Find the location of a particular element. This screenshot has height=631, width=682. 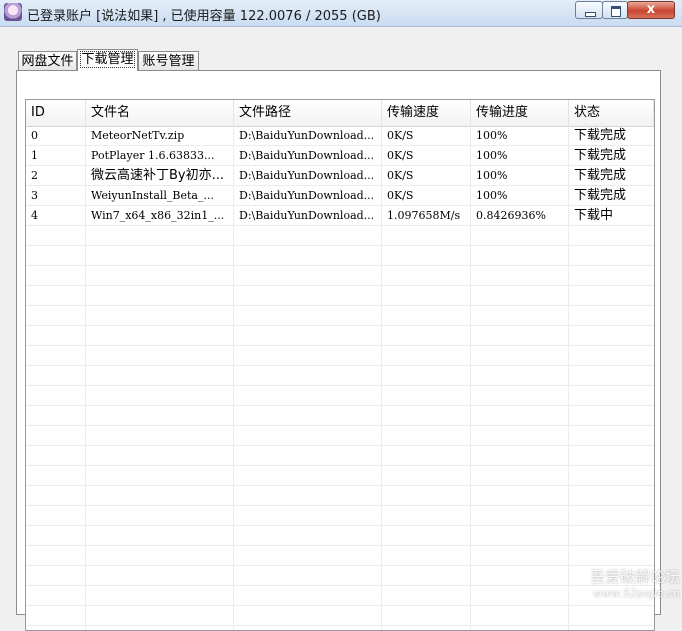

col-progress-header: 传输进度 is located at coordinates (520, 113).